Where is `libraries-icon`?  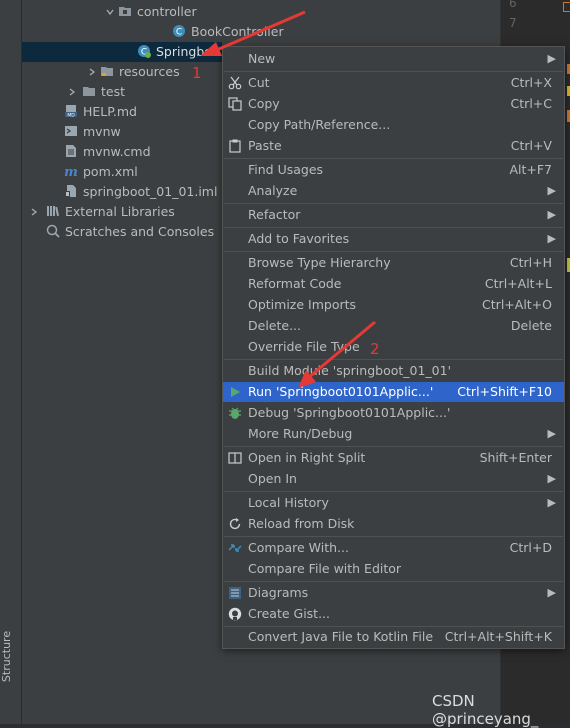
libraries-icon is located at coordinates (53, 211).